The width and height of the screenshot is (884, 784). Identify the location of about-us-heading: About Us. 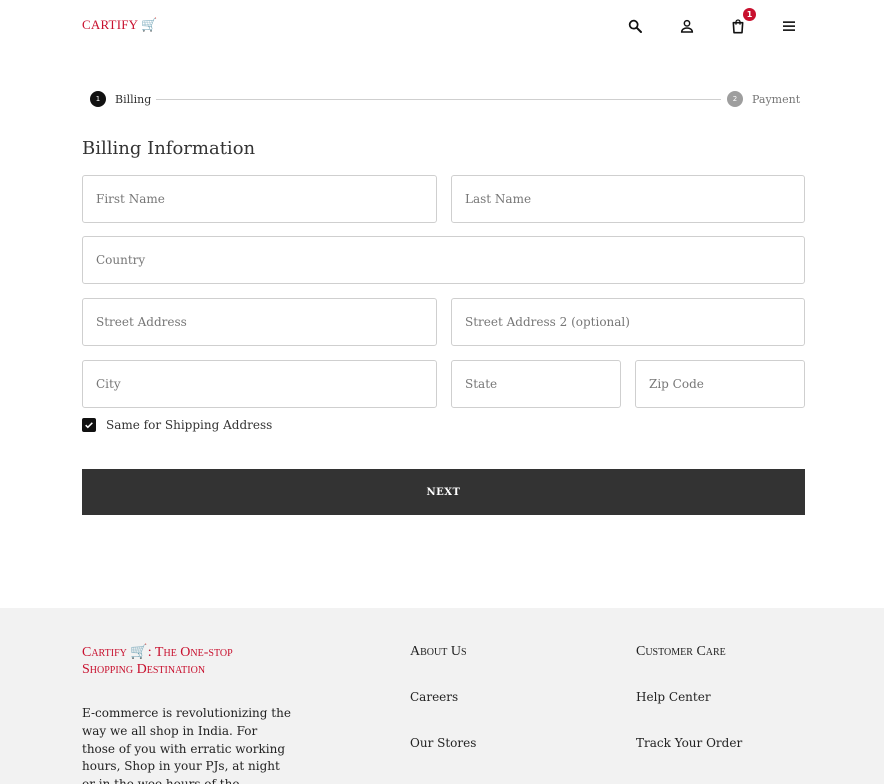
(438, 651).